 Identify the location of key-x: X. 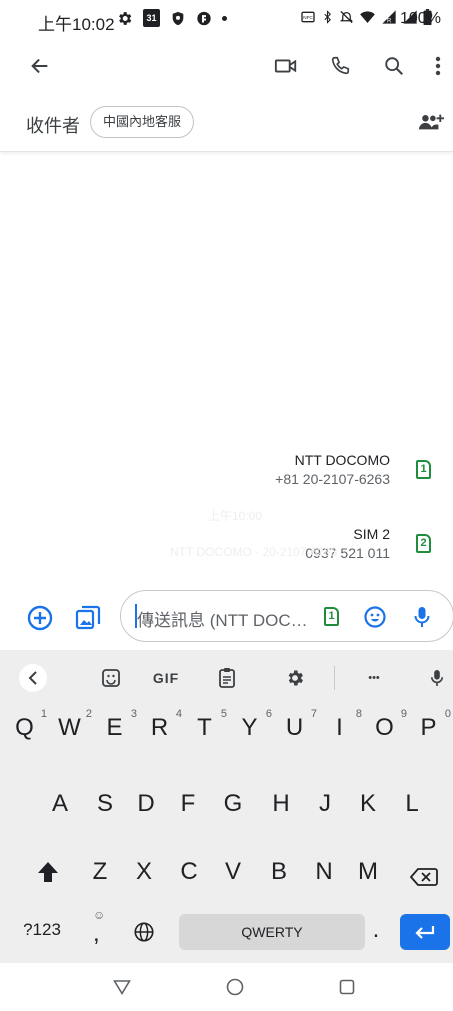
(144, 872).